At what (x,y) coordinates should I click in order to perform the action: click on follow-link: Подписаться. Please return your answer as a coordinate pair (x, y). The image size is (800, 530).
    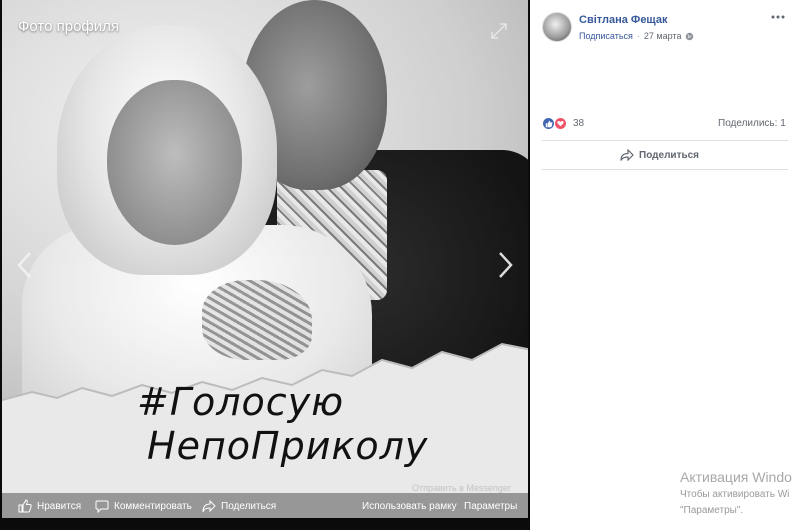
    Looking at the image, I should click on (606, 36).